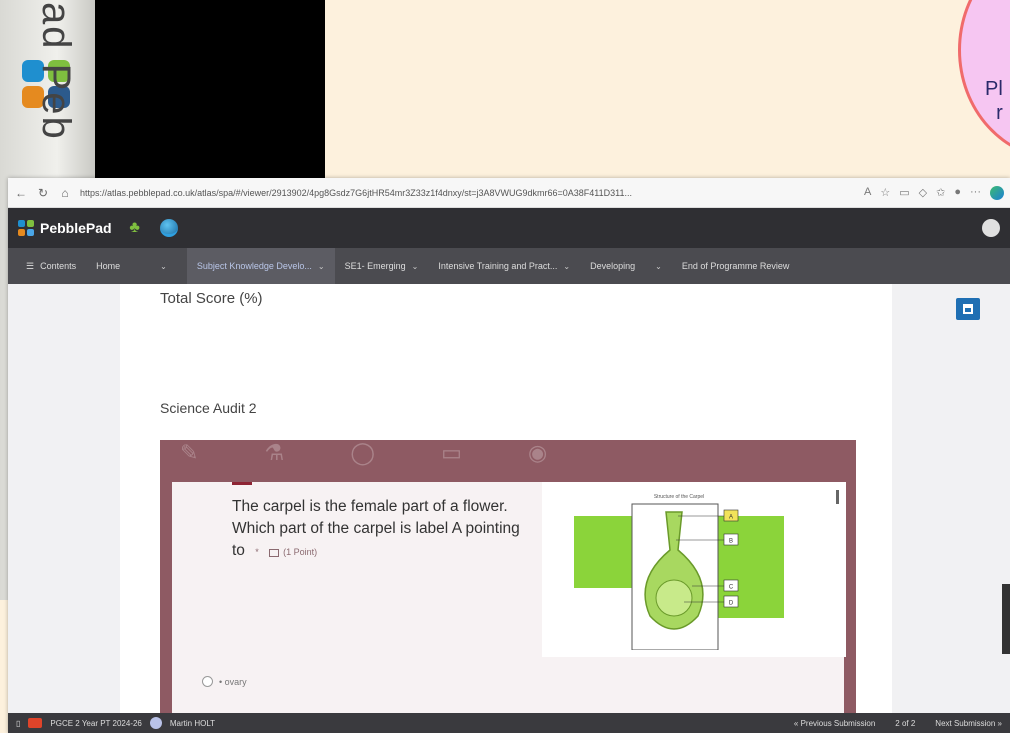 The width and height of the screenshot is (1010, 733). Describe the element at coordinates (274, 552) in the screenshot. I see `immersive-reader-icon` at that location.